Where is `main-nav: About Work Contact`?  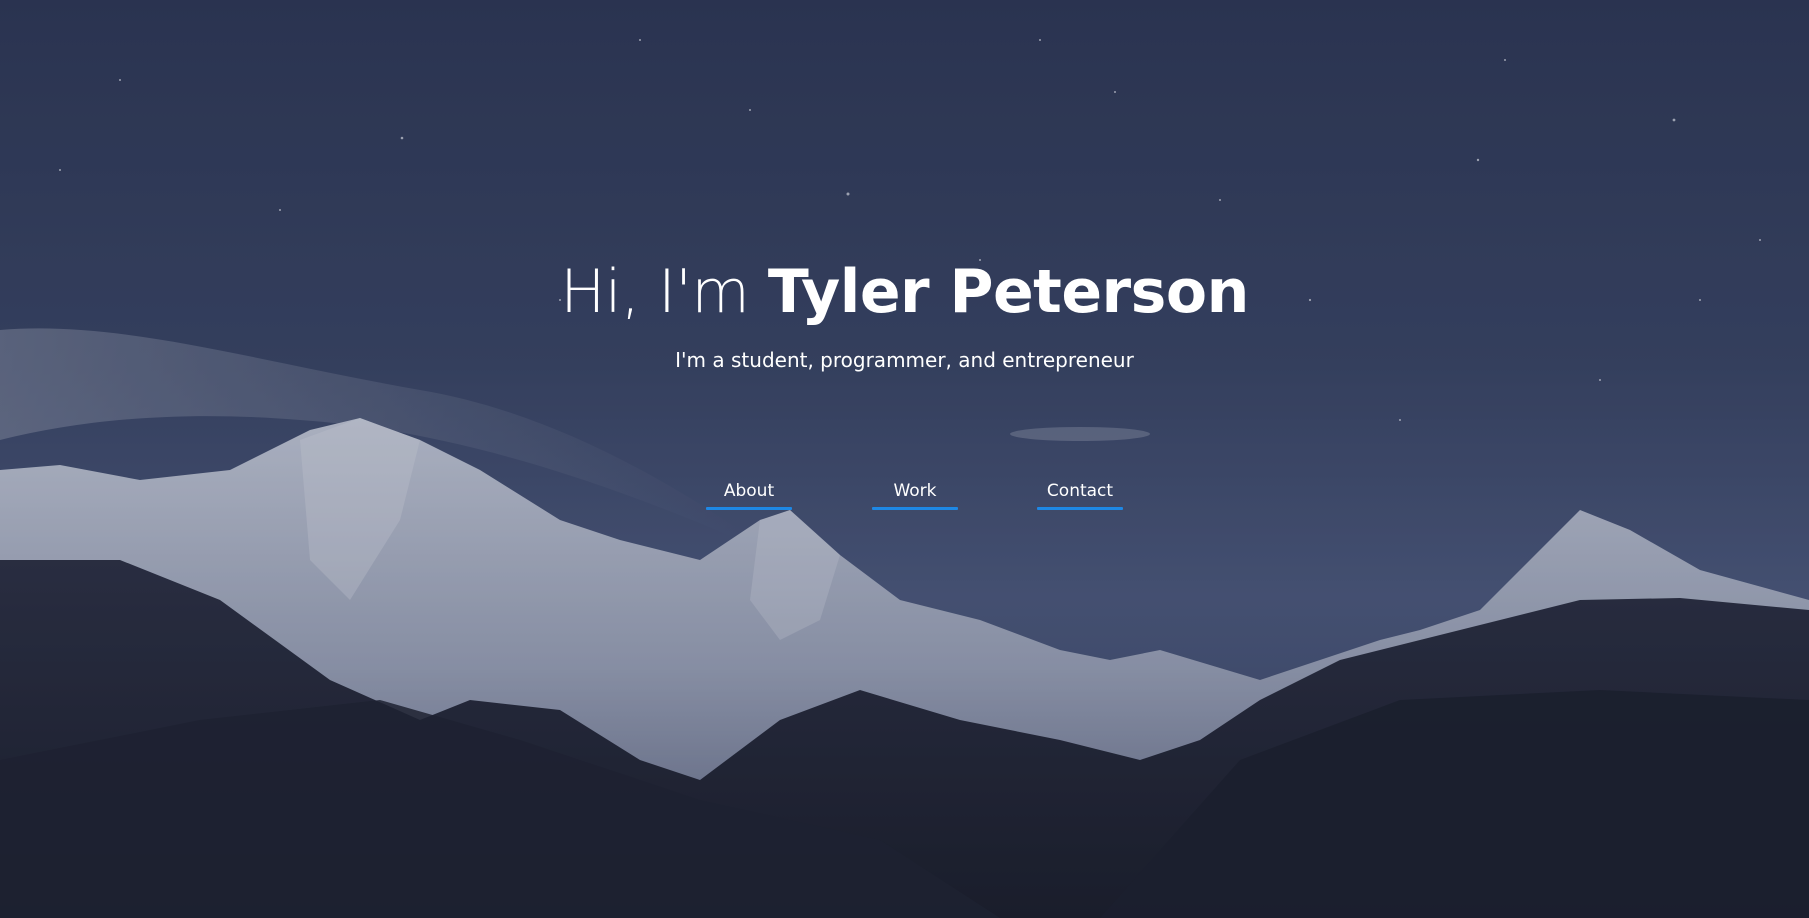
main-nav: About Work Contact is located at coordinates (904, 495).